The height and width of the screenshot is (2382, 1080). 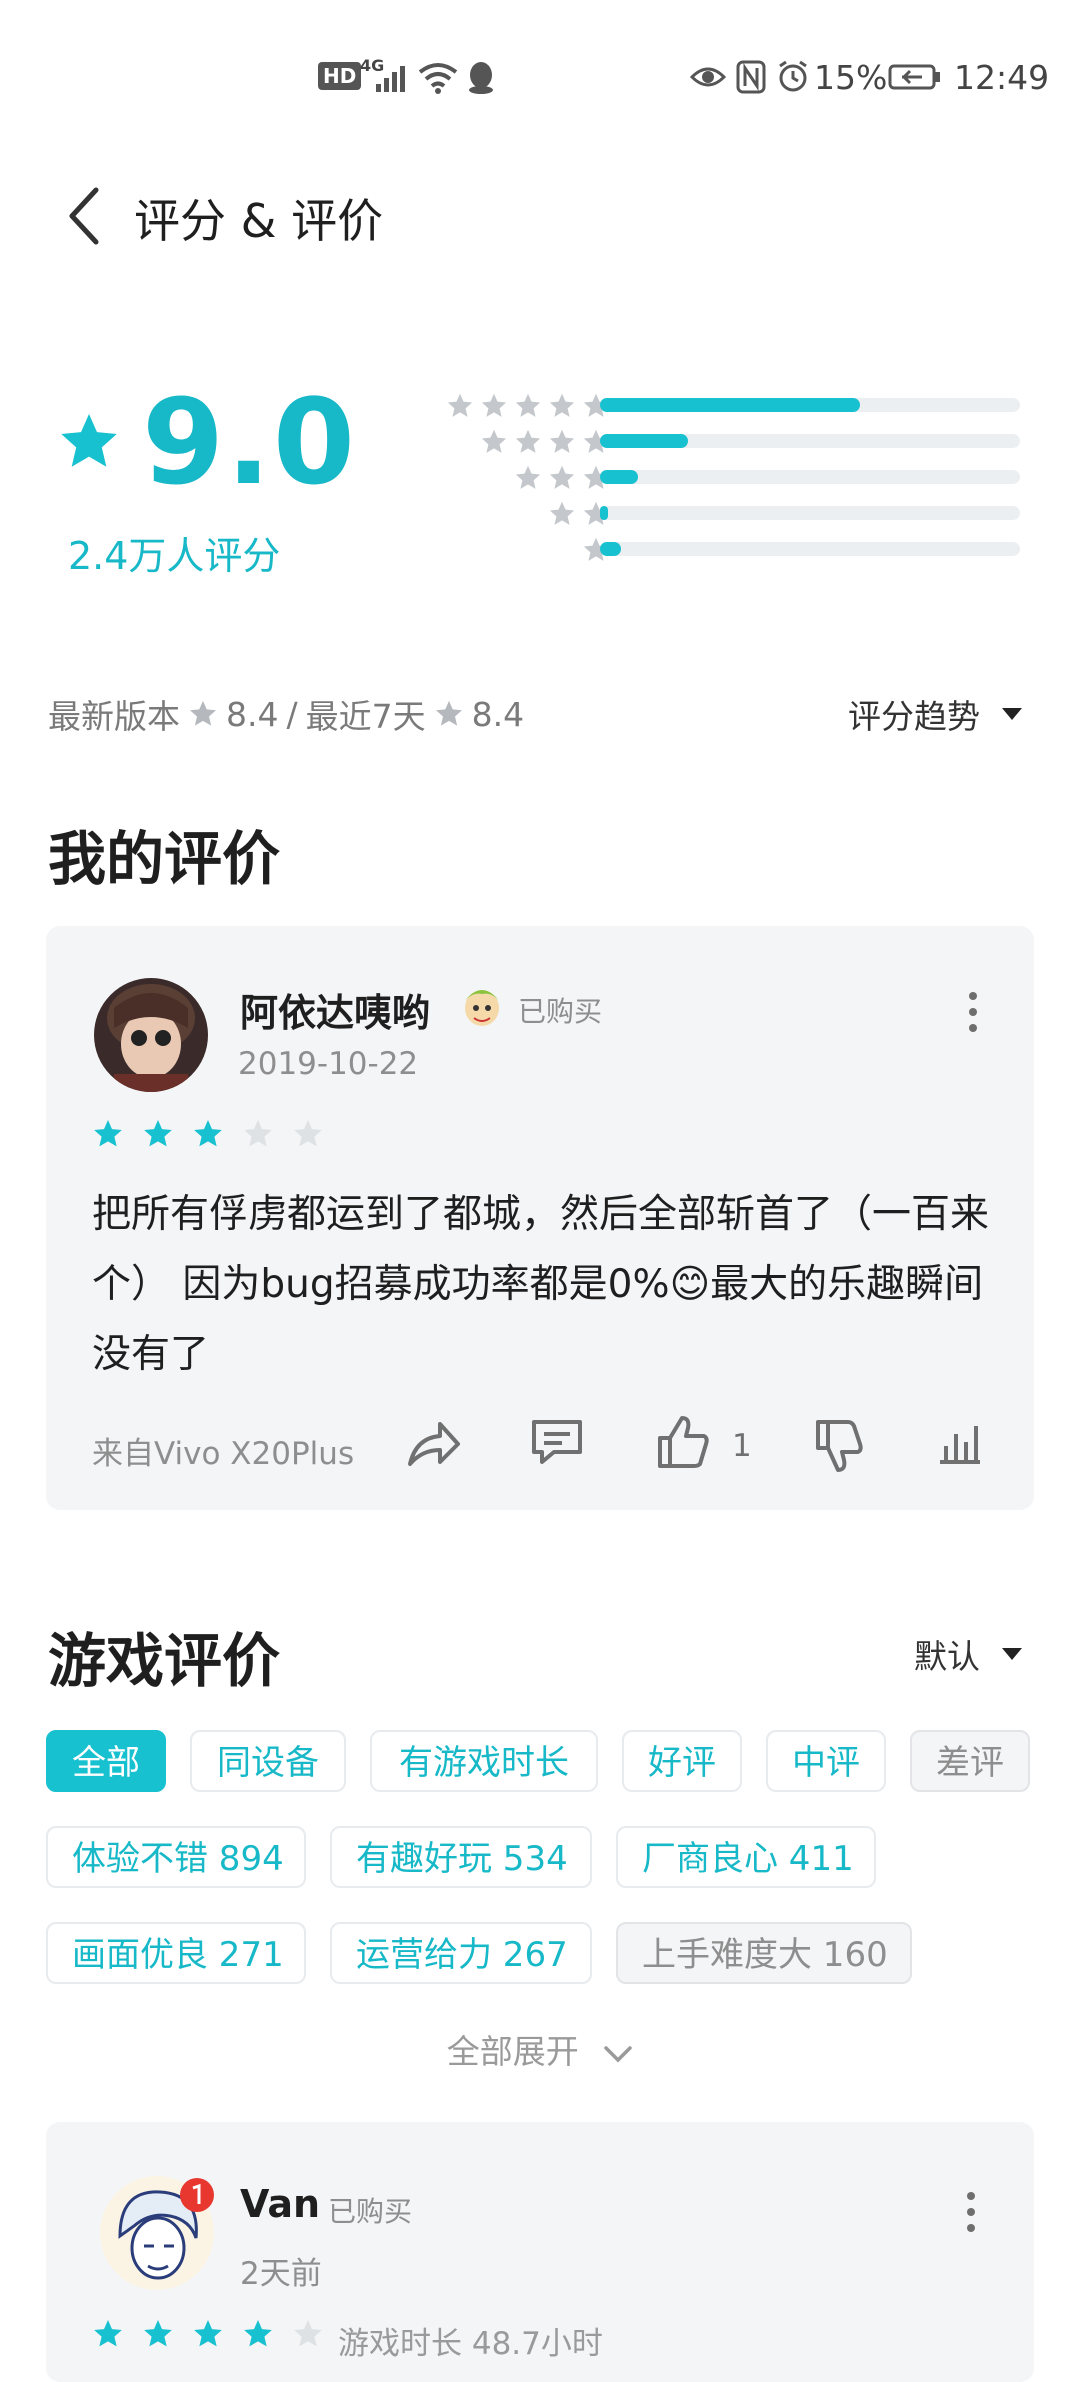 What do you see at coordinates (328, 1064) in the screenshot?
I see `review-date: 2019-10-22` at bounding box center [328, 1064].